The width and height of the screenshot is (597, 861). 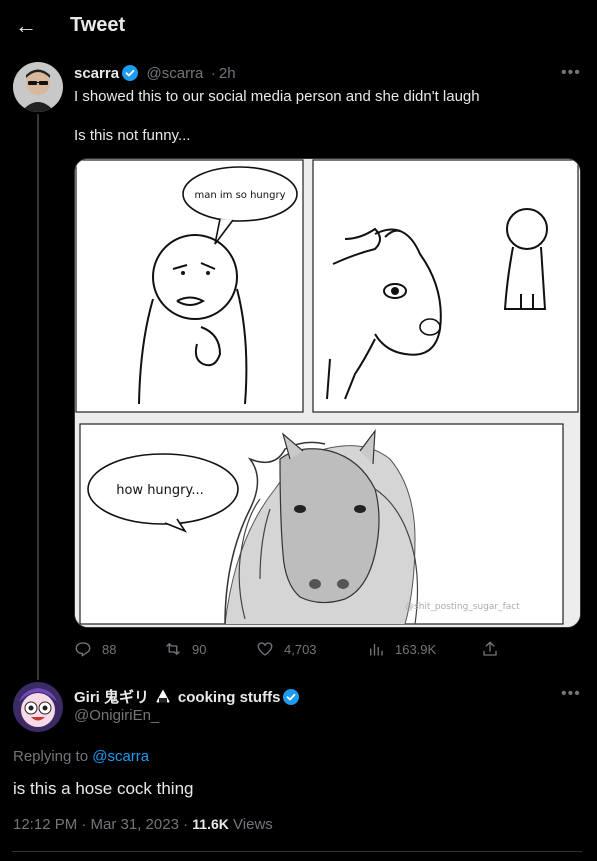 I want to click on tweet-author-row: scarra @scarra · 2h, so click(x=155, y=74).